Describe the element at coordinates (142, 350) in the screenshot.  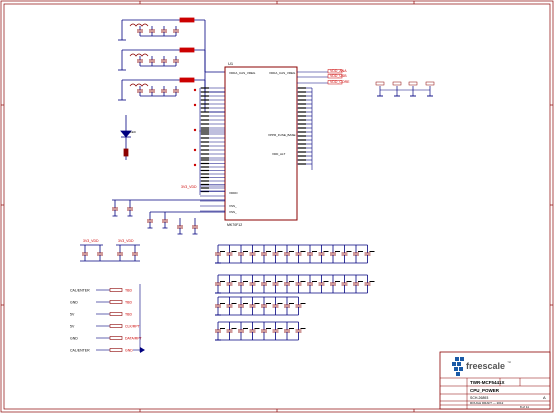
I see `arrow-icon` at that location.